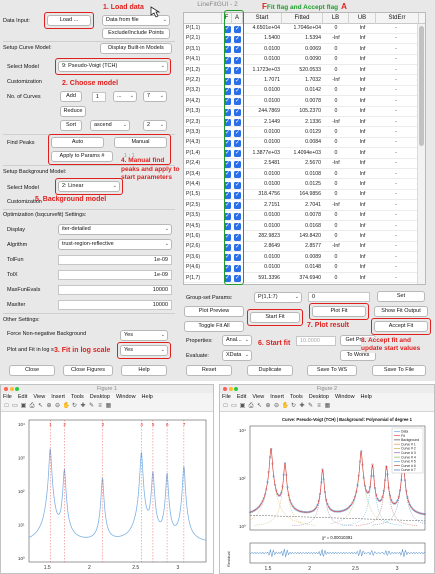 Image resolution: width=435 pixels, height=574 pixels. Describe the element at coordinates (237, 340) in the screenshot. I see `properties-select: Anal... ⌄` at that location.